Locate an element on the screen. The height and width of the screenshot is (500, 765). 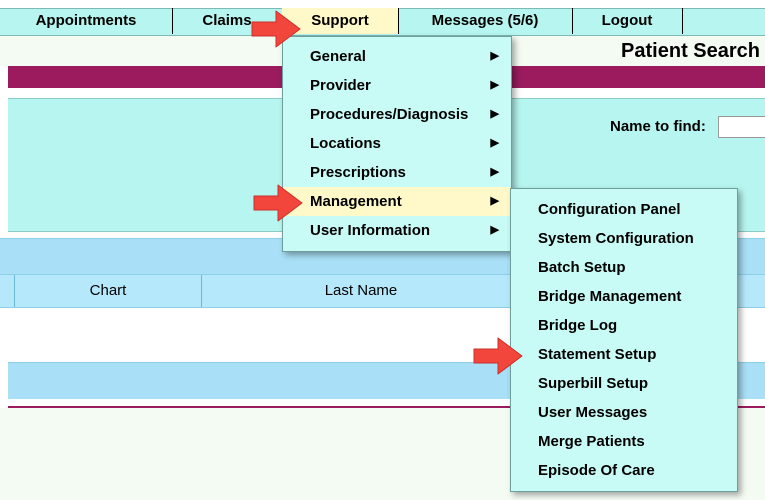
management-item-user-messages: User Messages is located at coordinates (624, 412).